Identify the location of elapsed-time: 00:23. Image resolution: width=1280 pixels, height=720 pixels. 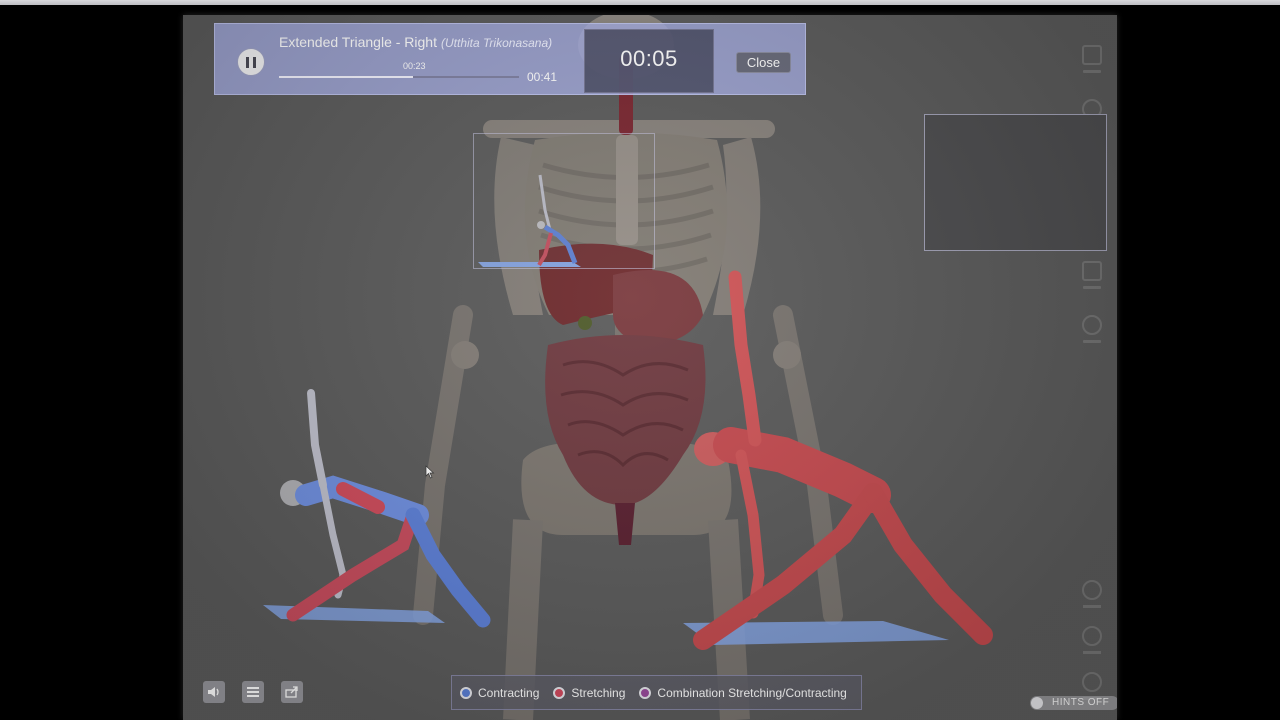
(414, 66).